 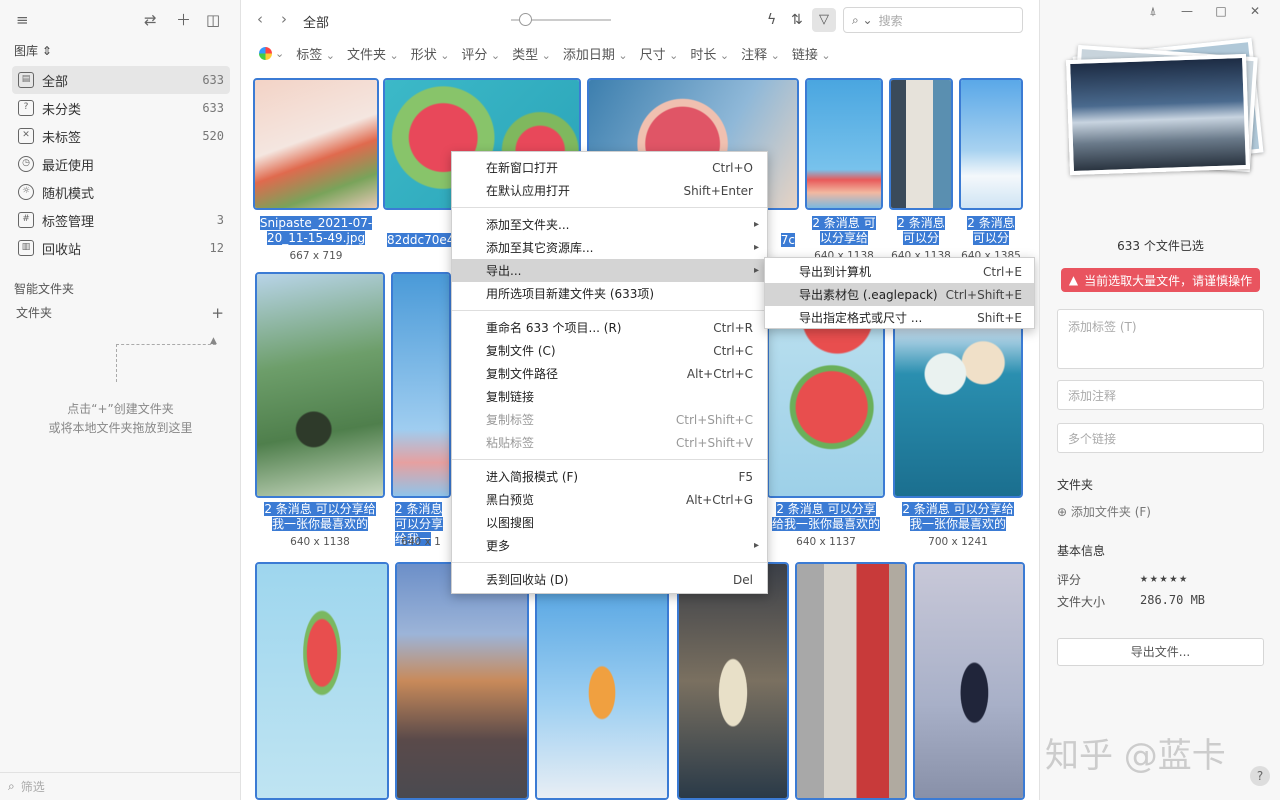 I want to click on menu-presentation-mode: 进入简报模式 (F) F5, so click(x=609, y=476).